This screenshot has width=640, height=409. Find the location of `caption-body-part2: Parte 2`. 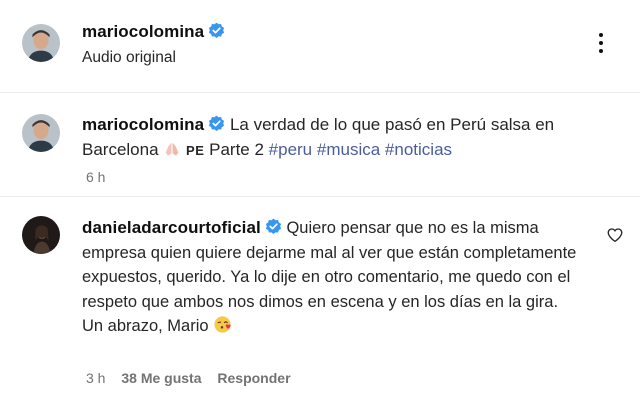

caption-body-part2: Parte 2 is located at coordinates (236, 149).